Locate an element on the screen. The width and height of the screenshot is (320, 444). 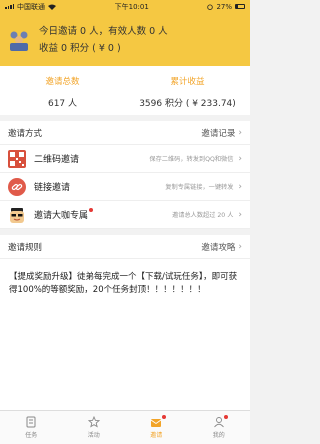
invite-icon is located at coordinates (156, 423).